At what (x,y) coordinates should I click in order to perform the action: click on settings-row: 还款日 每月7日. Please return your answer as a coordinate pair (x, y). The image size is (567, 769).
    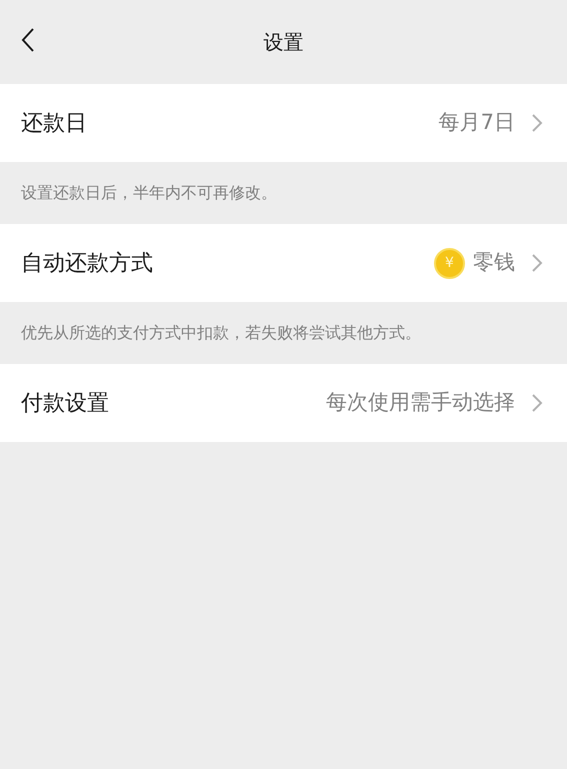
    Looking at the image, I should click on (283, 123).